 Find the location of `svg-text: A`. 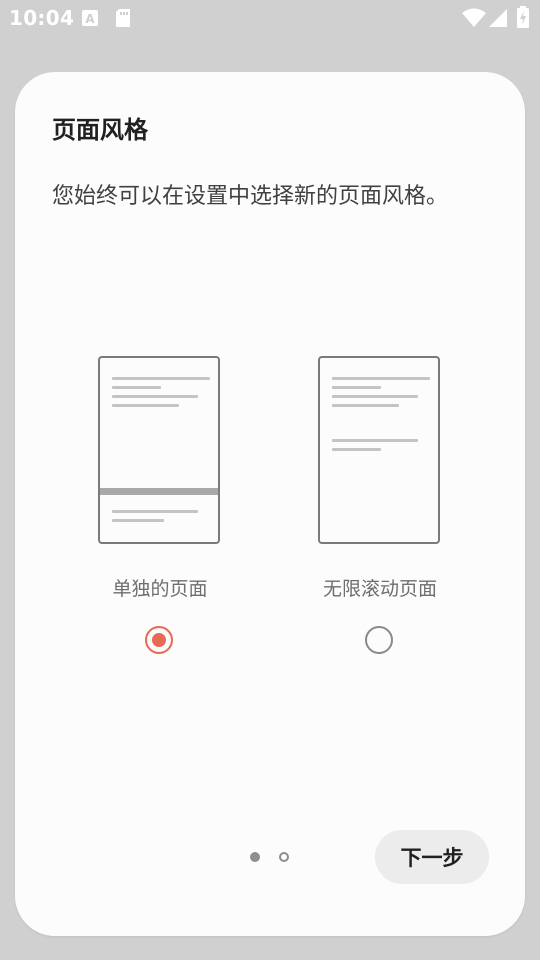

svg-text: A is located at coordinates (90, 19).